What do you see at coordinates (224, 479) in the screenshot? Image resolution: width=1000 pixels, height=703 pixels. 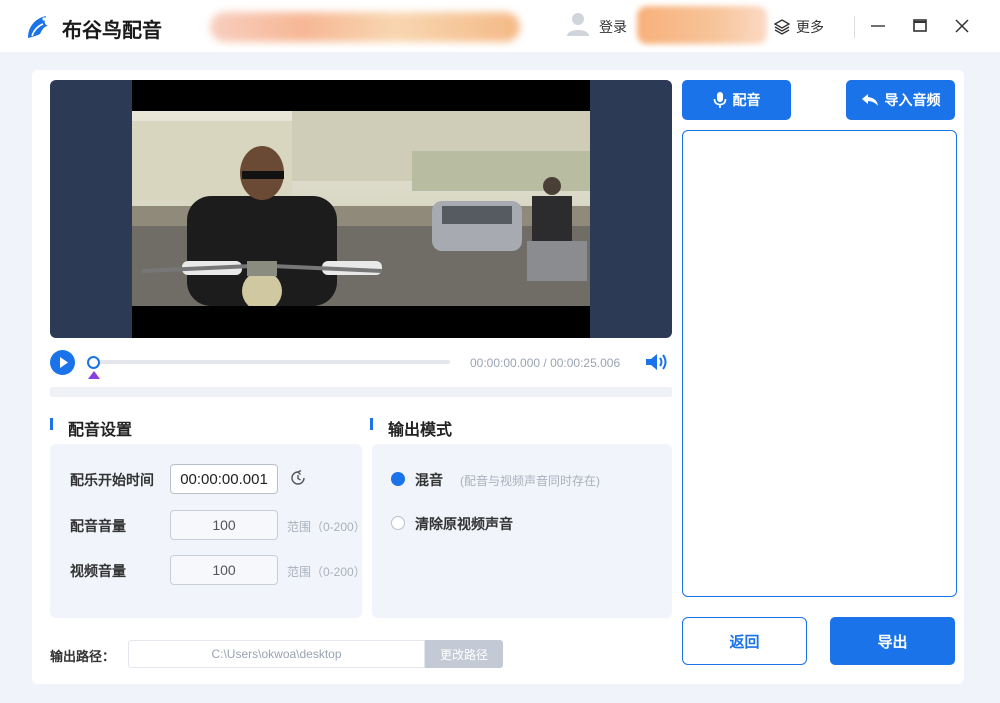 I see `start-time-input: 00:00:00.001` at bounding box center [224, 479].